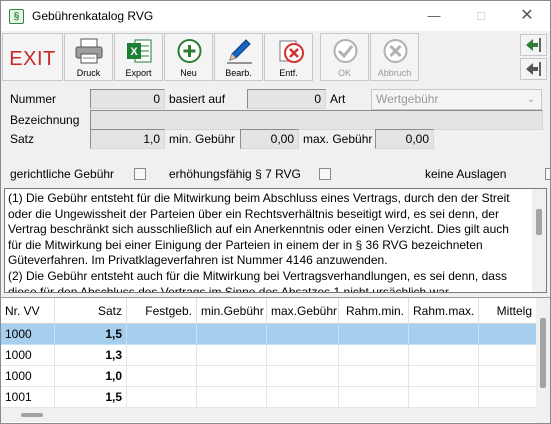 Image resolution: width=551 pixels, height=424 pixels. I want to click on cell-nr: 1001, so click(28, 397).